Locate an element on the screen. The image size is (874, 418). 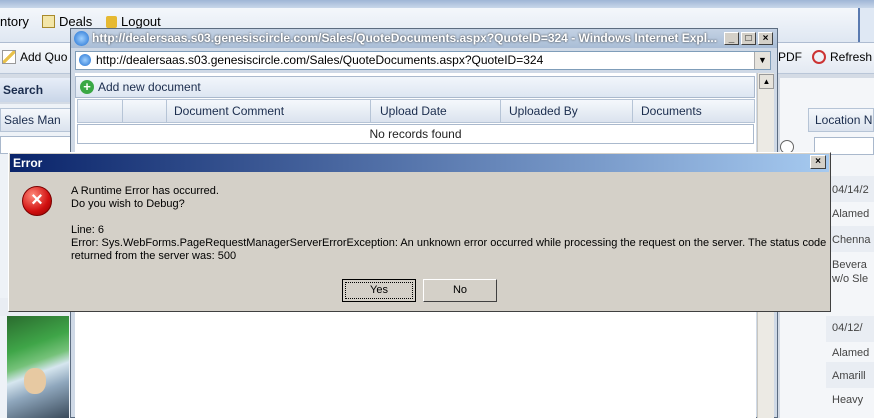
vehicle-photo is located at coordinates (38, 367).